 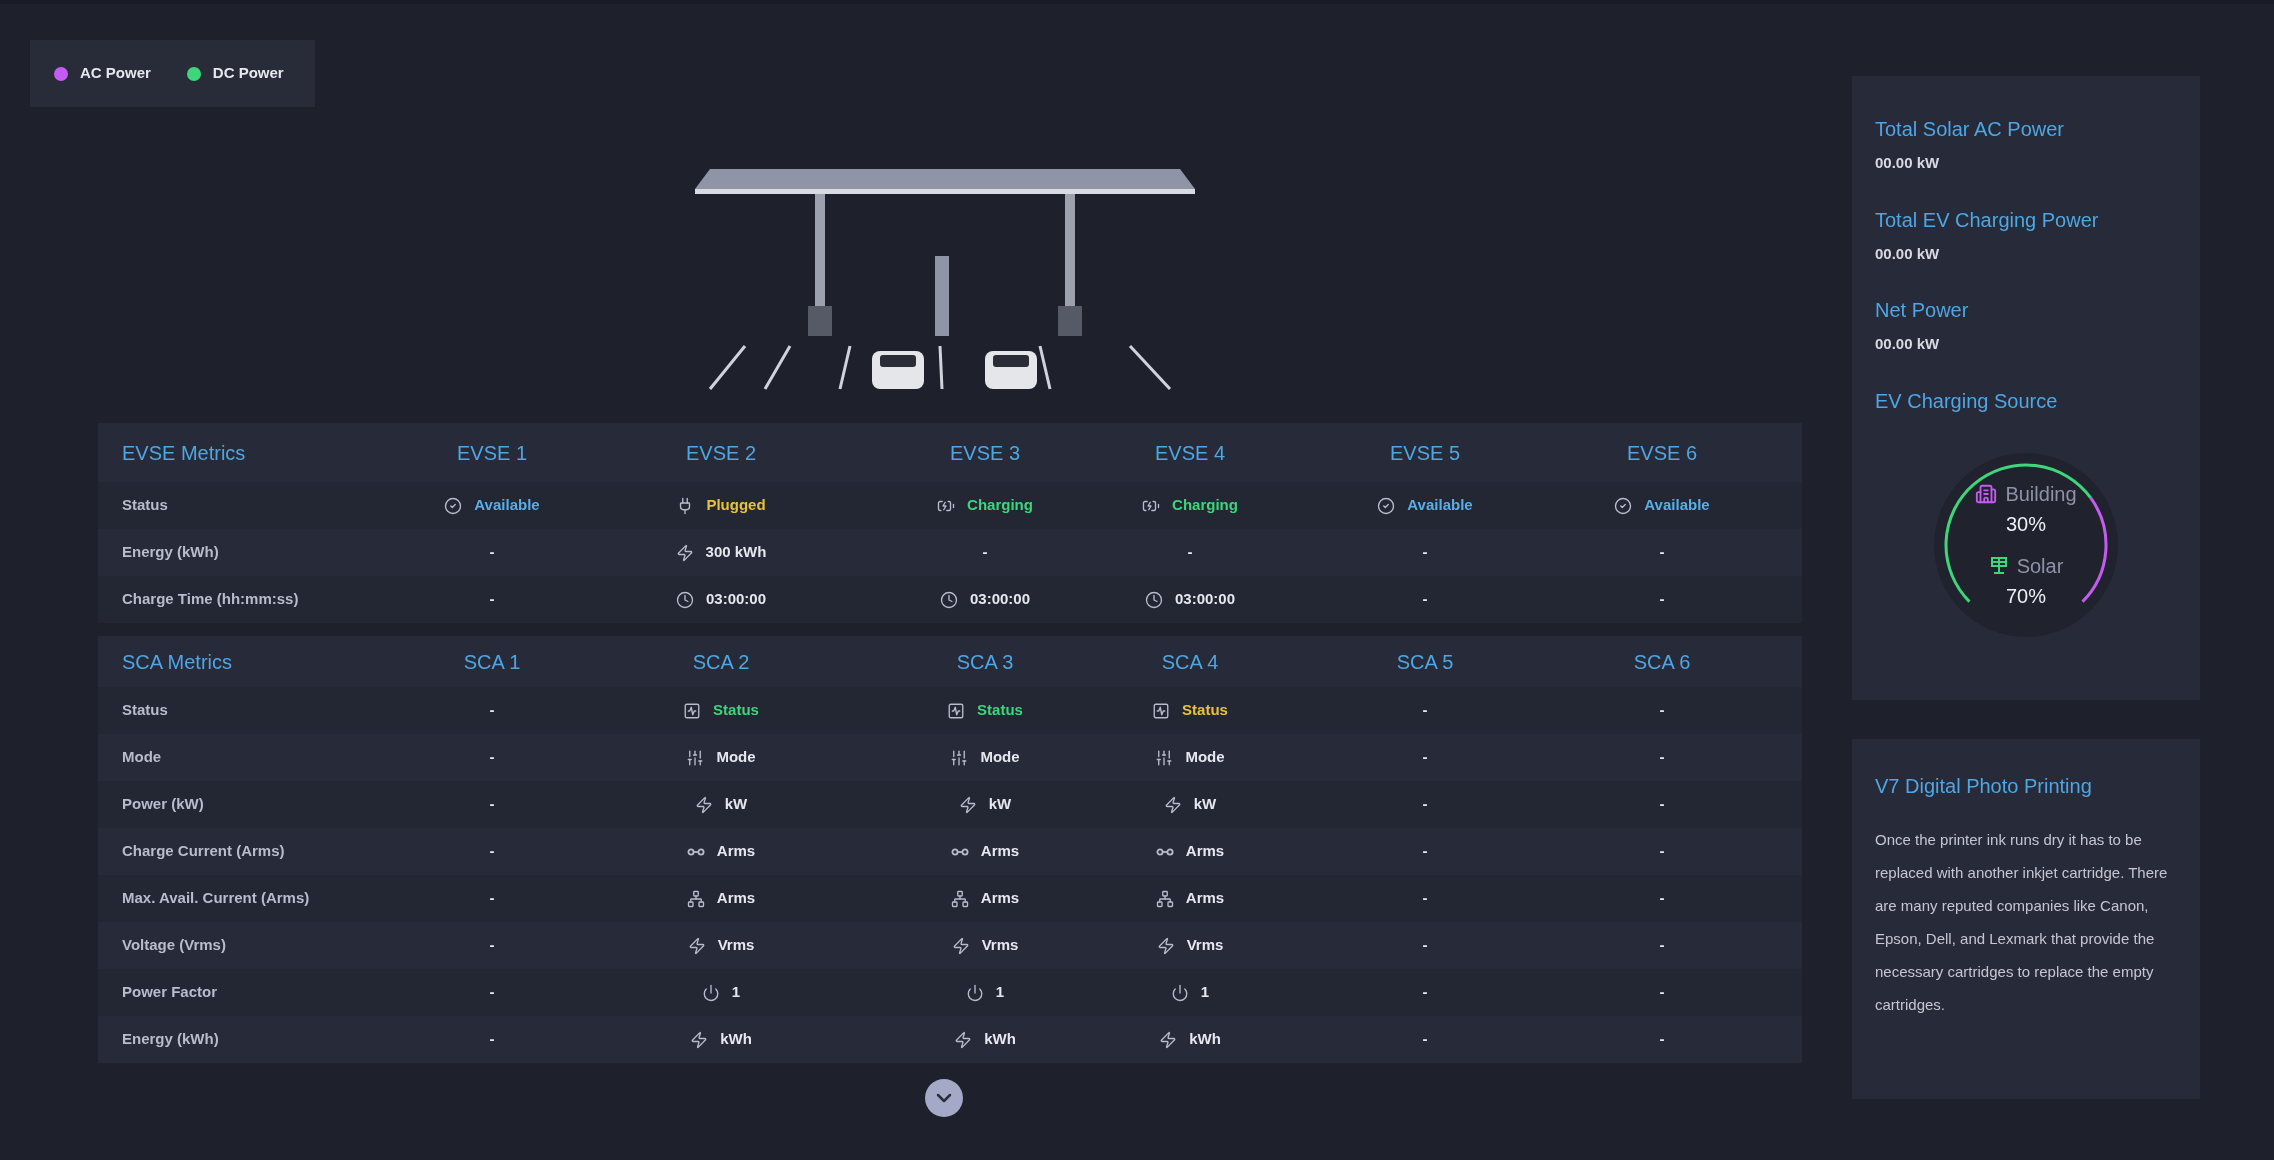 What do you see at coordinates (736, 552) in the screenshot?
I see `table-cell-text: 300 kWh` at bounding box center [736, 552].